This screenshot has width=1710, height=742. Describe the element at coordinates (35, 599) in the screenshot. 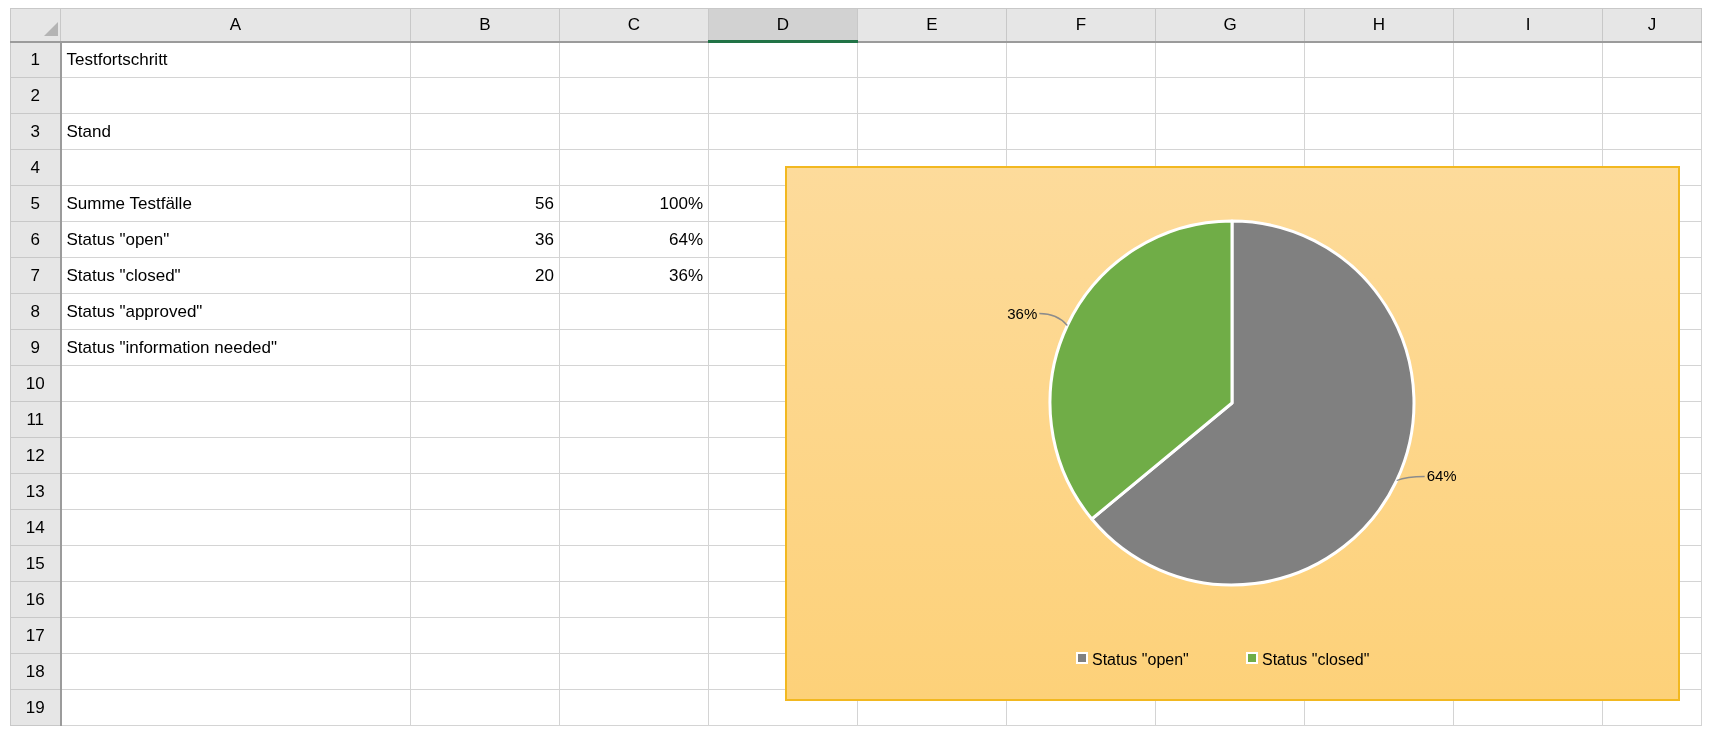

I see `row-header: 16` at that location.